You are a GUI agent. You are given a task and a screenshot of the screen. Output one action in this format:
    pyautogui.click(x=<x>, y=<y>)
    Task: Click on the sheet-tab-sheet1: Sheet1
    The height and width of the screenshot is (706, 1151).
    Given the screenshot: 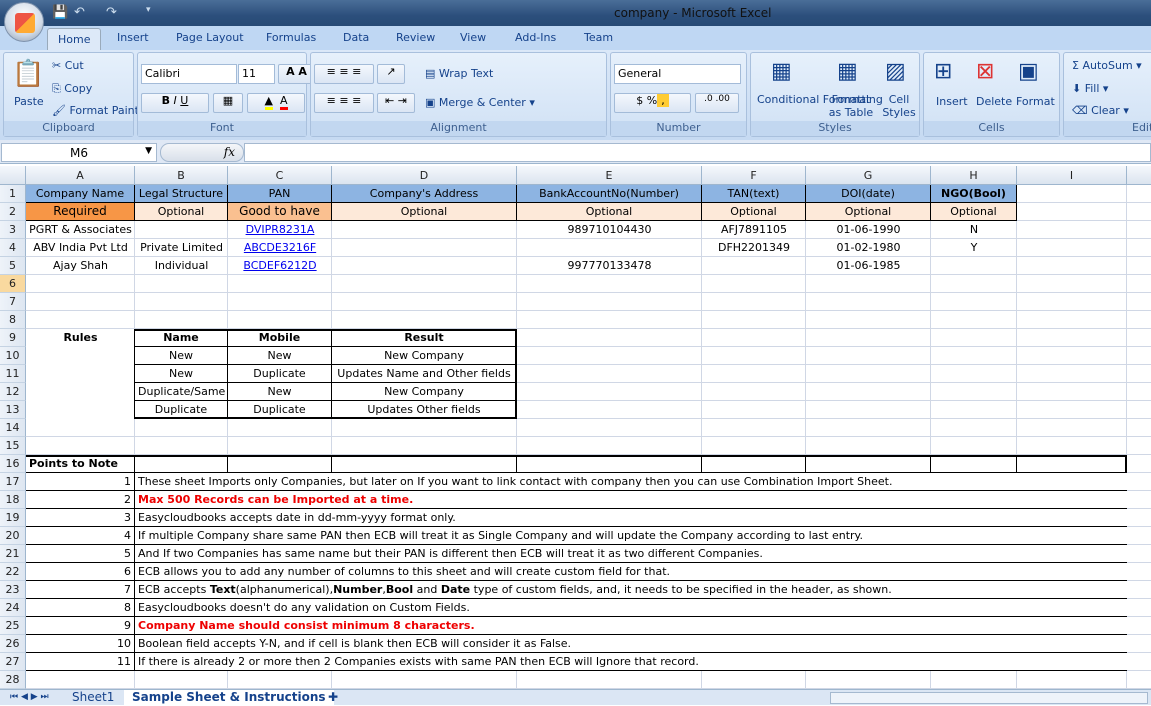 What is the action you would take?
    pyautogui.click(x=93, y=698)
    